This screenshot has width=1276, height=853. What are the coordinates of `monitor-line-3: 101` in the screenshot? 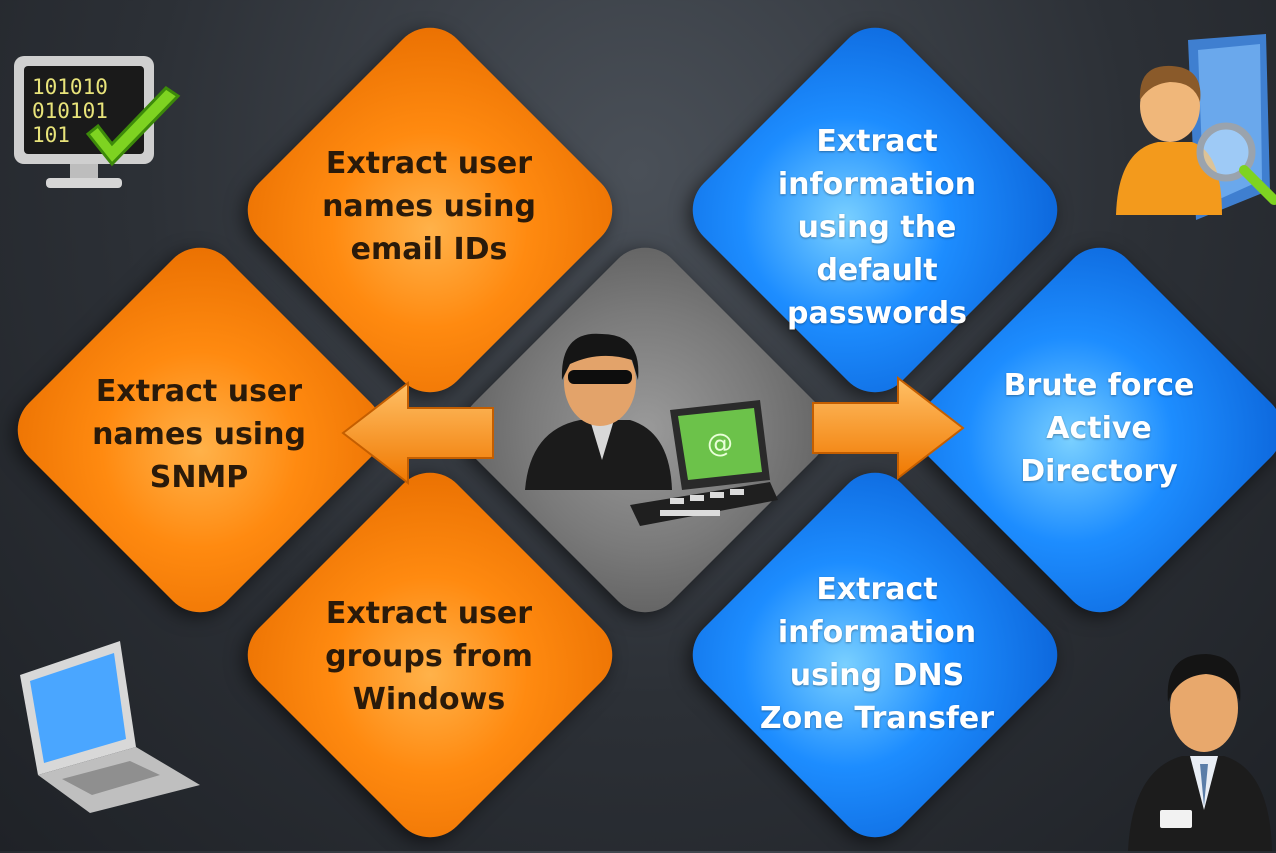 It's located at (51, 135).